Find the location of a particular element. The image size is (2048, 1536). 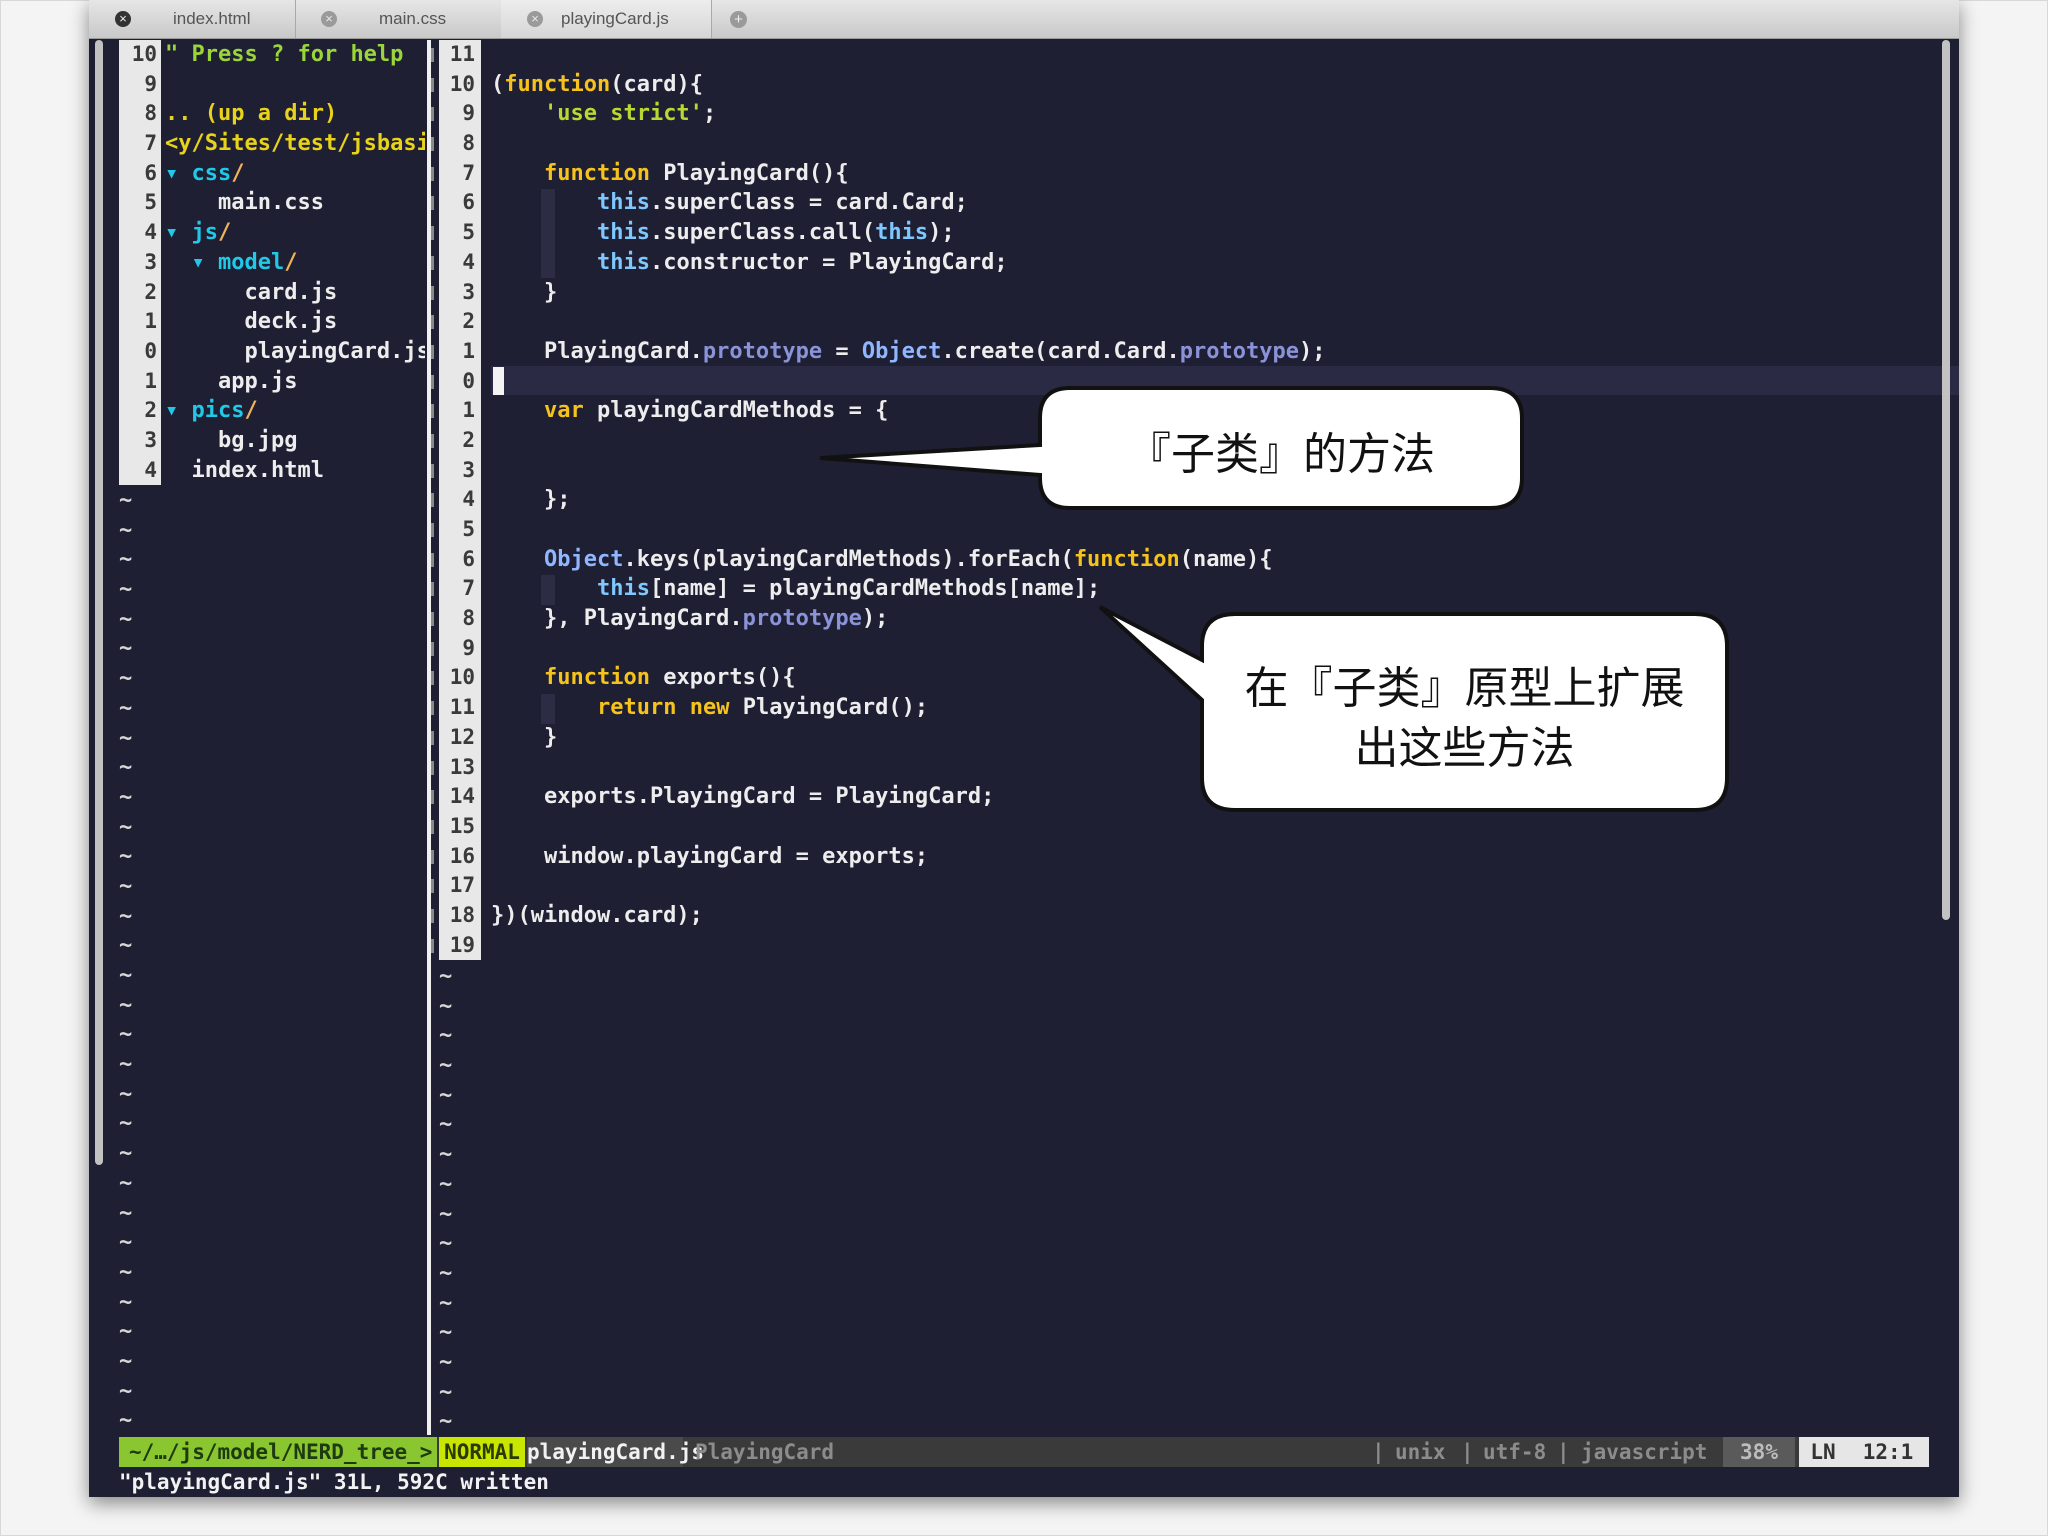

callout-text-methods: 『子类』的方法 is located at coordinates (1281, 454).